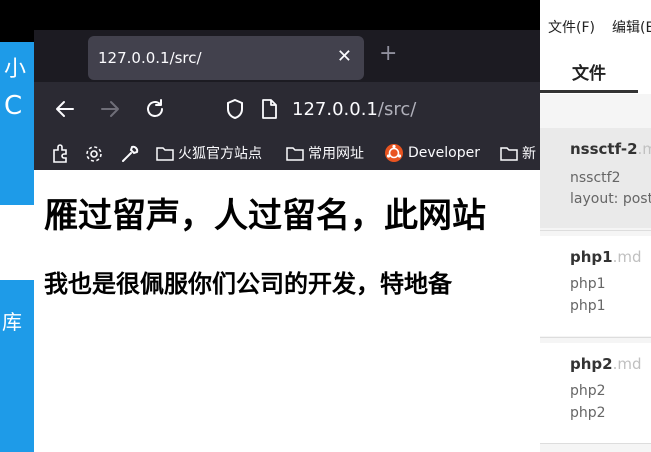  What do you see at coordinates (397, 109) in the screenshot?
I see `url-path: /src/` at bounding box center [397, 109].